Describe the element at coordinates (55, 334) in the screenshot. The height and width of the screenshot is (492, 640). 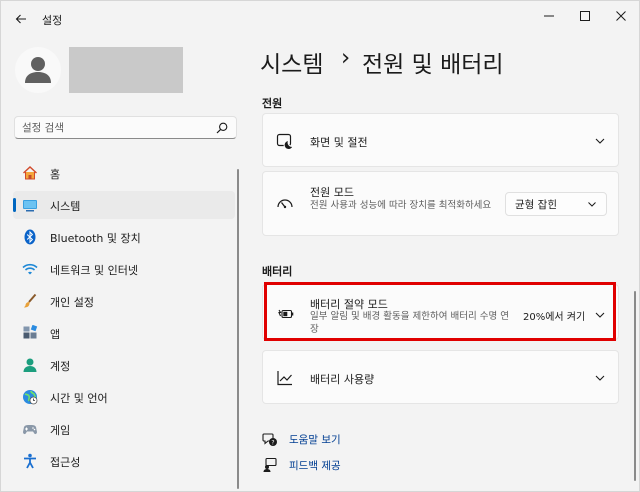
I see `sidebar-item-label: 앱` at that location.